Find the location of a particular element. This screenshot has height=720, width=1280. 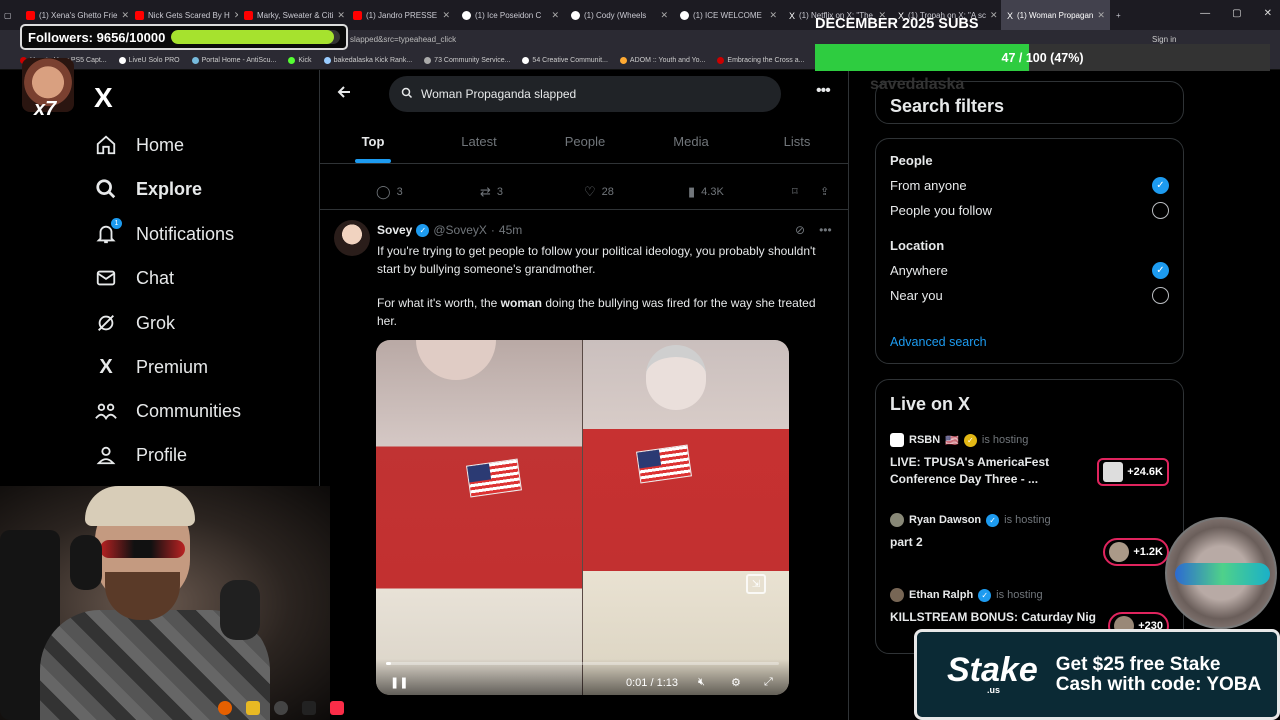

obs-icon is located at coordinates (281, 708).